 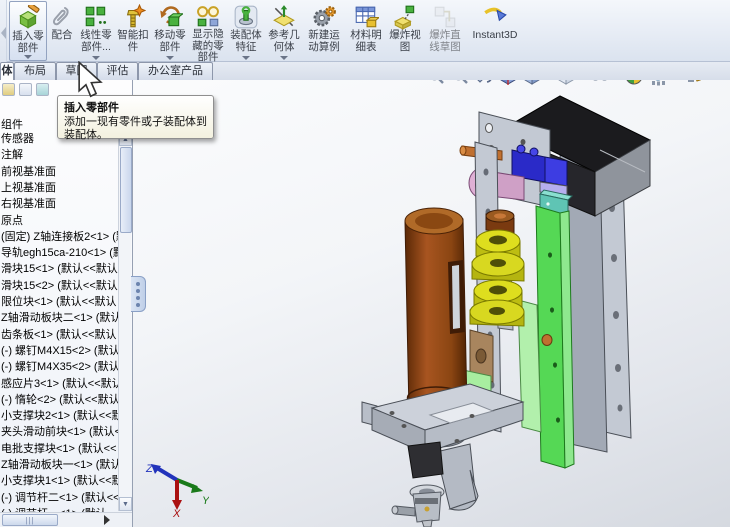 I want to click on tree-item: 齿条板<1> (默认<<默认, so click(x=59, y=335).